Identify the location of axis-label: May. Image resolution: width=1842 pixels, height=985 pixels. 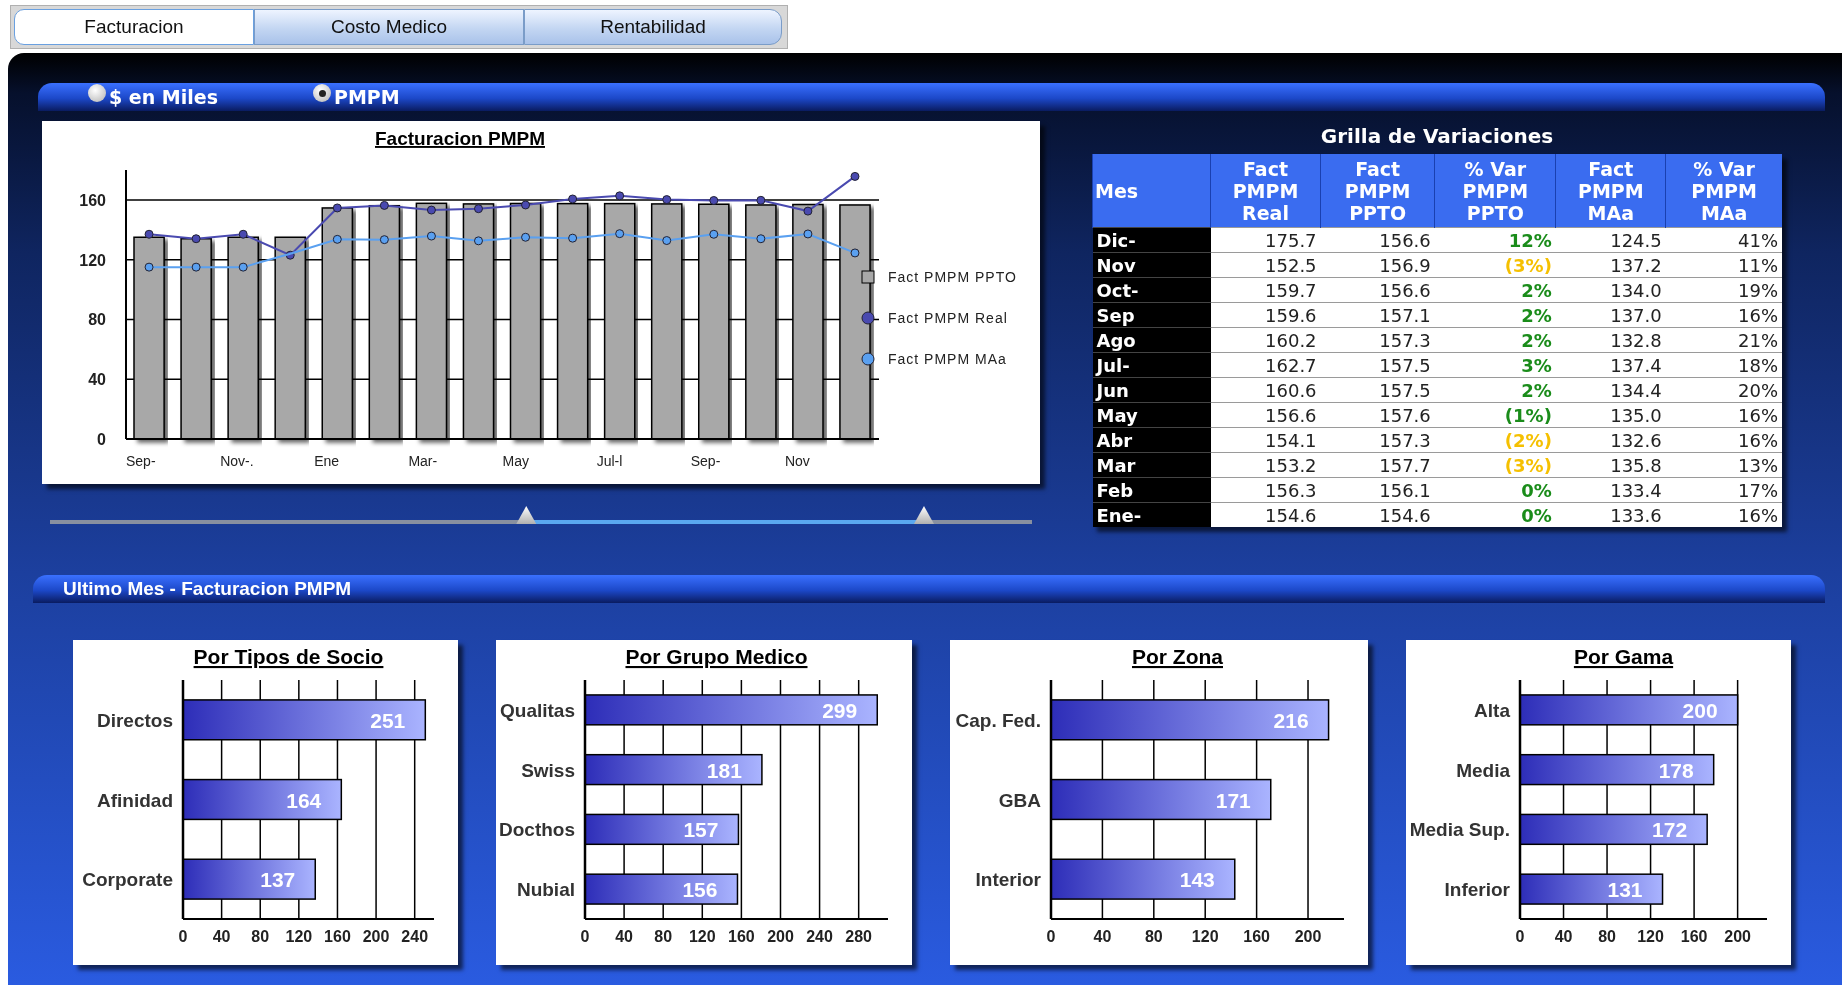
(515, 461).